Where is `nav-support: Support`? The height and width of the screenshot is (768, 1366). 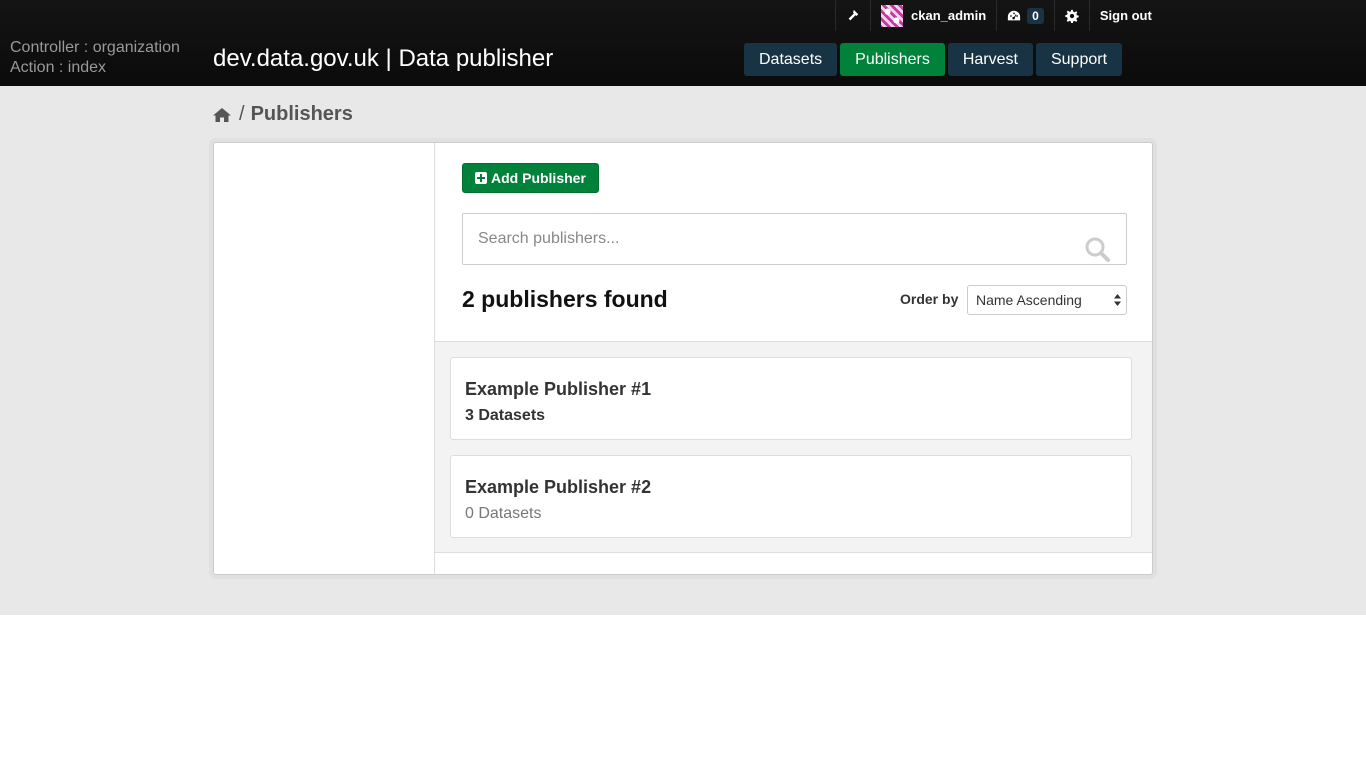 nav-support: Support is located at coordinates (1079, 59).